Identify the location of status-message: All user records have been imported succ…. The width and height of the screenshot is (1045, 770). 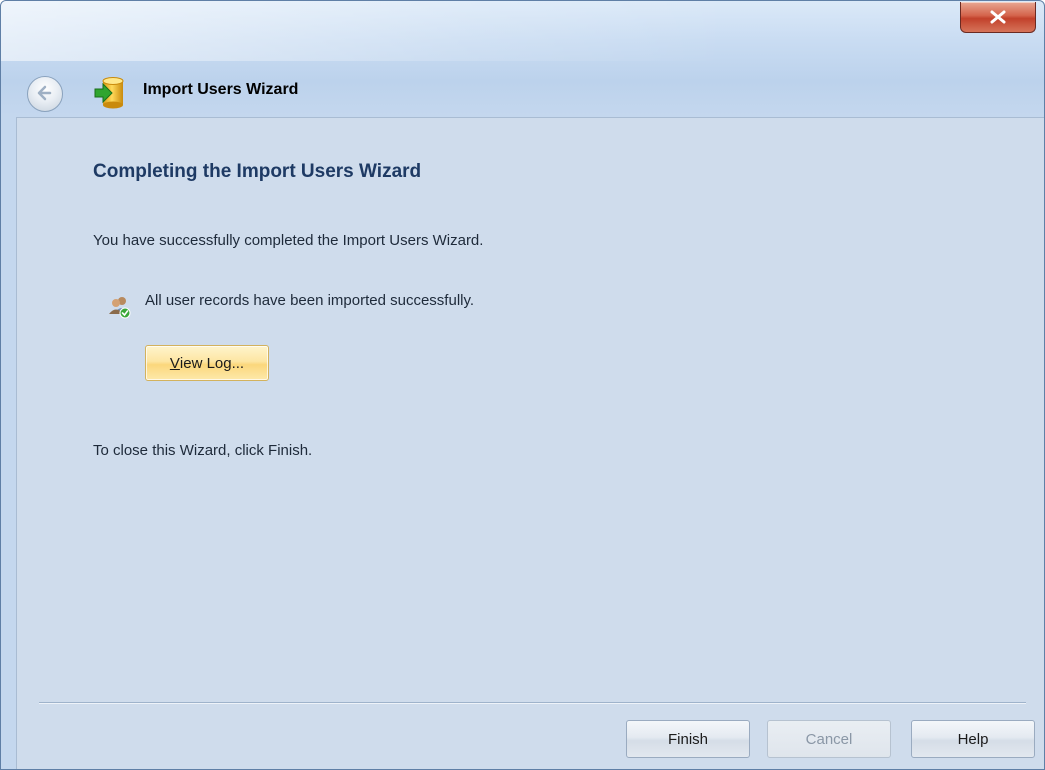
(310, 300).